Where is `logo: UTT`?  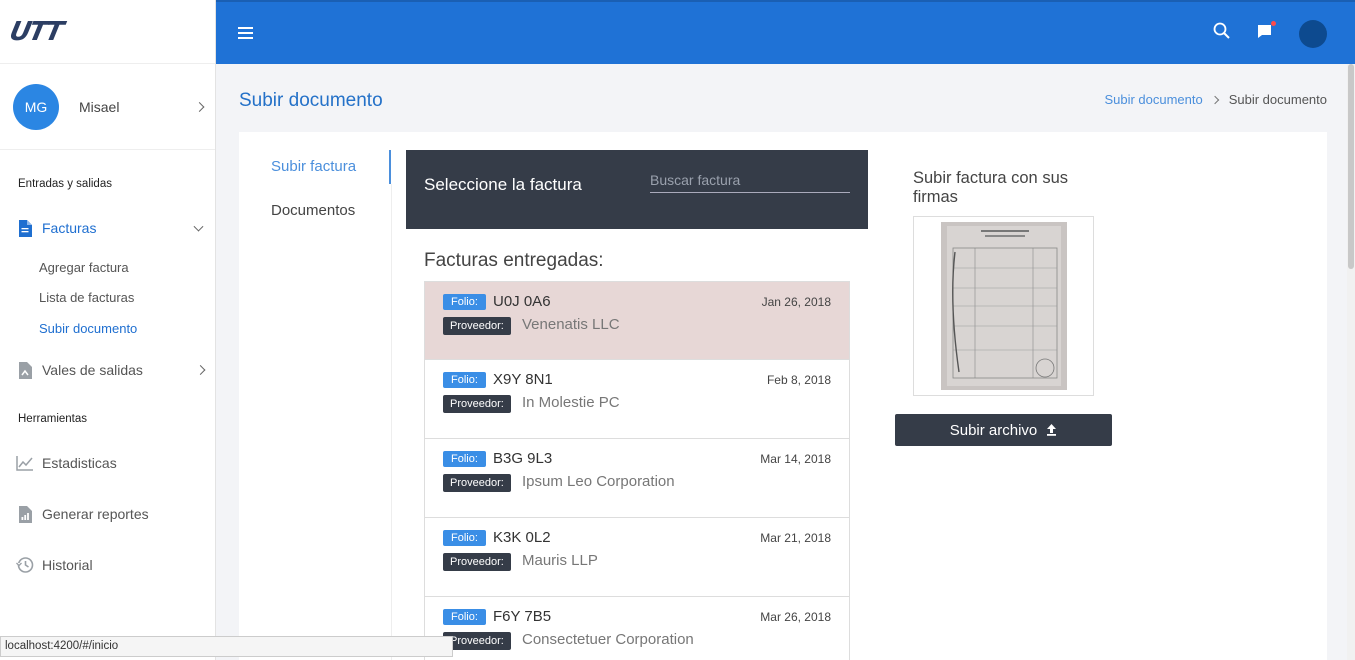 logo: UTT is located at coordinates (107, 32).